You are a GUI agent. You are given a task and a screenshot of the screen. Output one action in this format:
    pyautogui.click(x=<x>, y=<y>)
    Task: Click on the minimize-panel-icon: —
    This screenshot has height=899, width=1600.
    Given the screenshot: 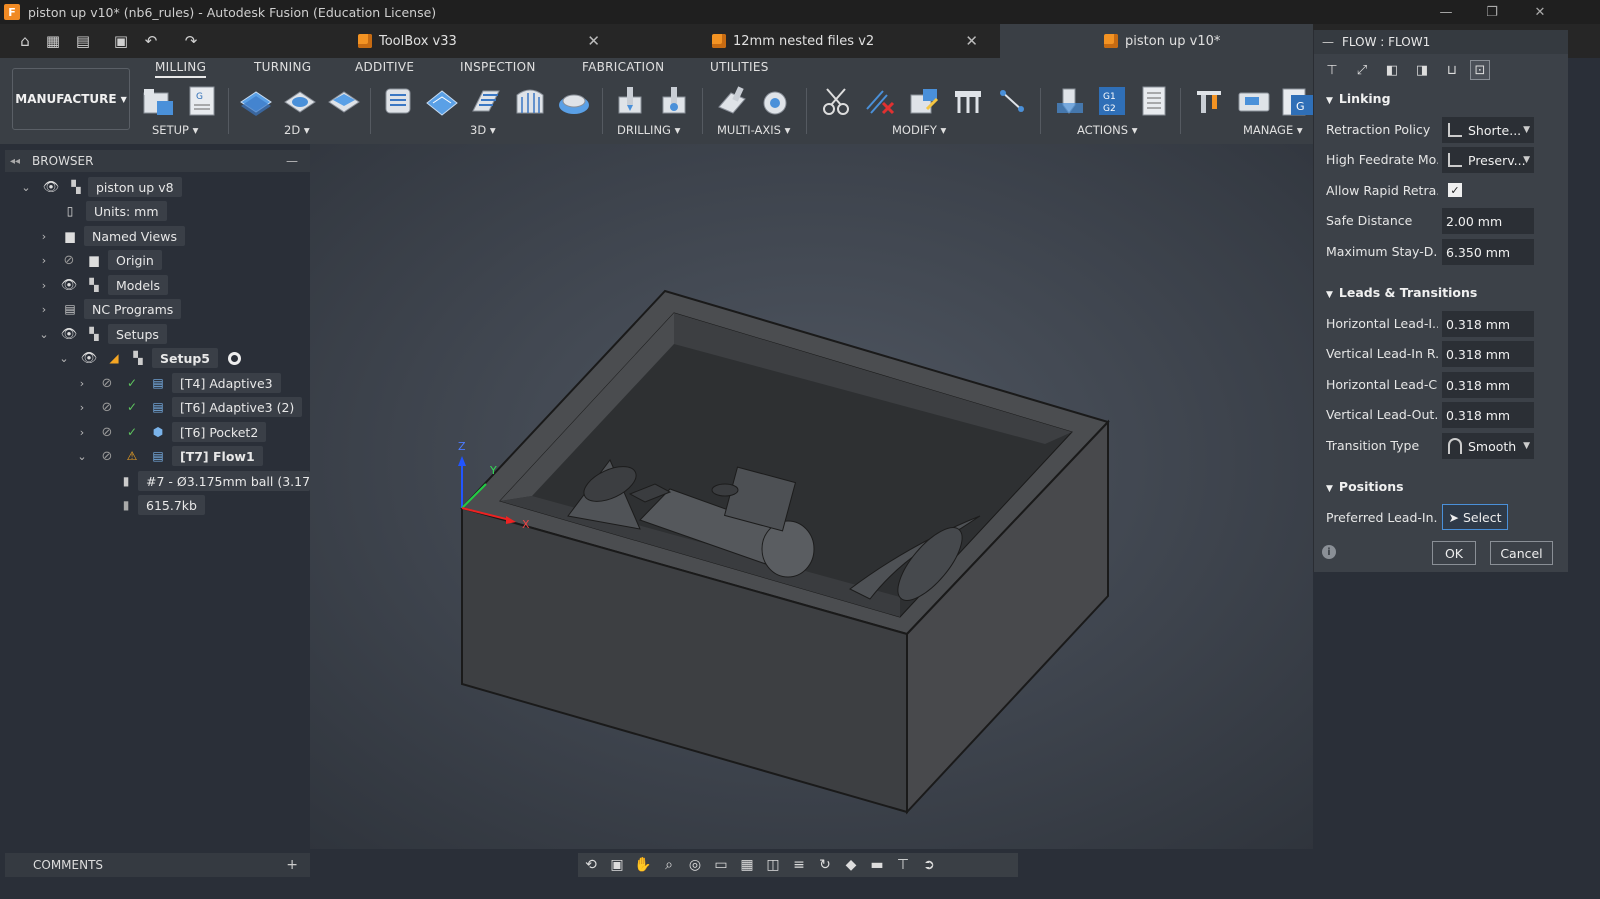 What is the action you would take?
    pyautogui.click(x=292, y=161)
    